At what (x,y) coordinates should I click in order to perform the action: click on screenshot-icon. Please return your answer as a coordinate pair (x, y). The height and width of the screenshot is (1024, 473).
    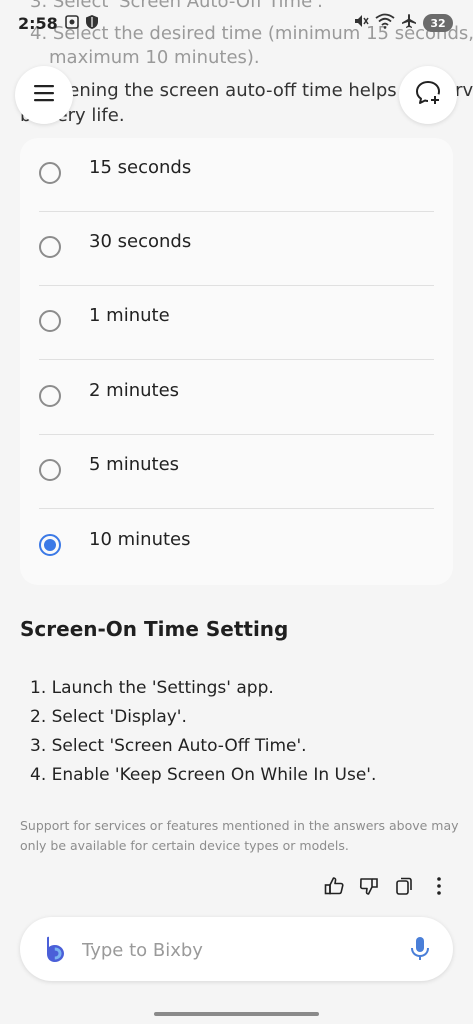
    Looking at the image, I should click on (72, 24).